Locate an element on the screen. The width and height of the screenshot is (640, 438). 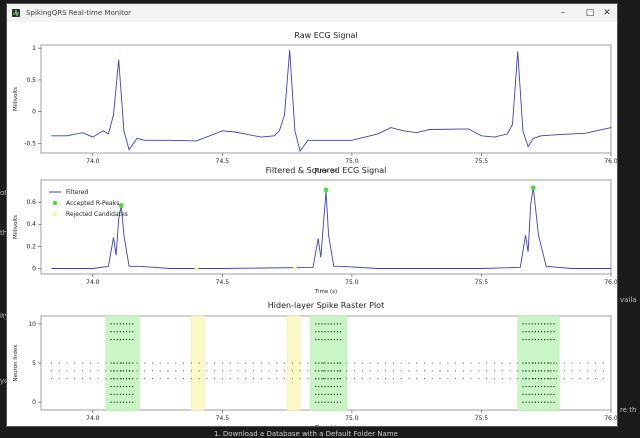
y-tick-label: 0.5 is located at coordinates (31, 80).